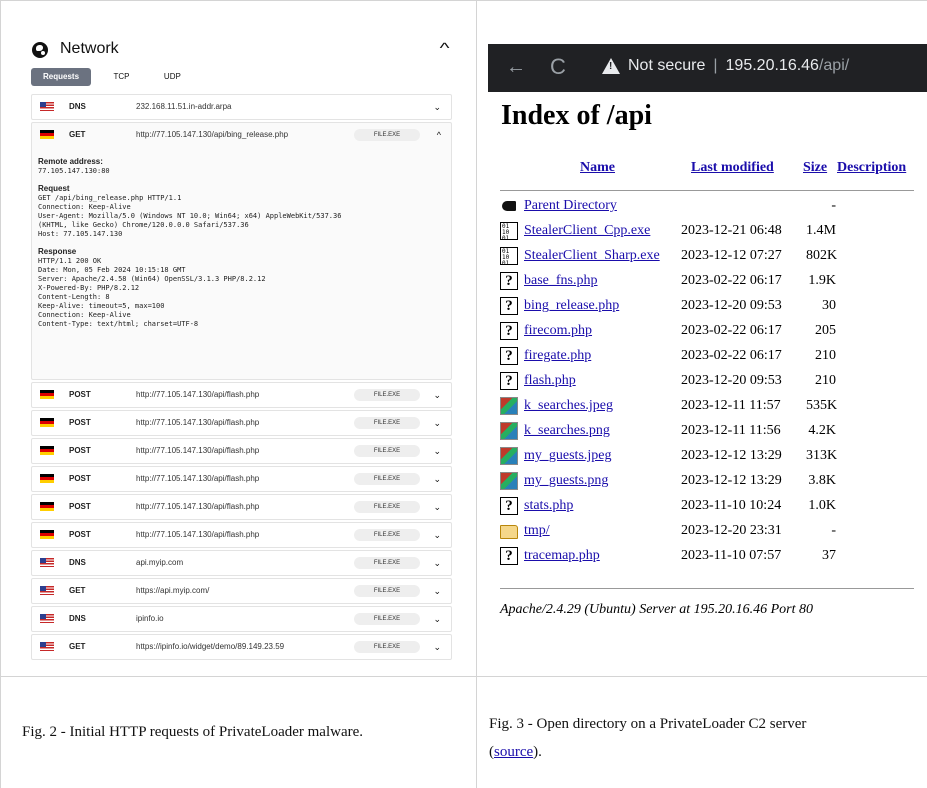 The image size is (927, 788). I want to click on file-size: 210, so click(825, 355).